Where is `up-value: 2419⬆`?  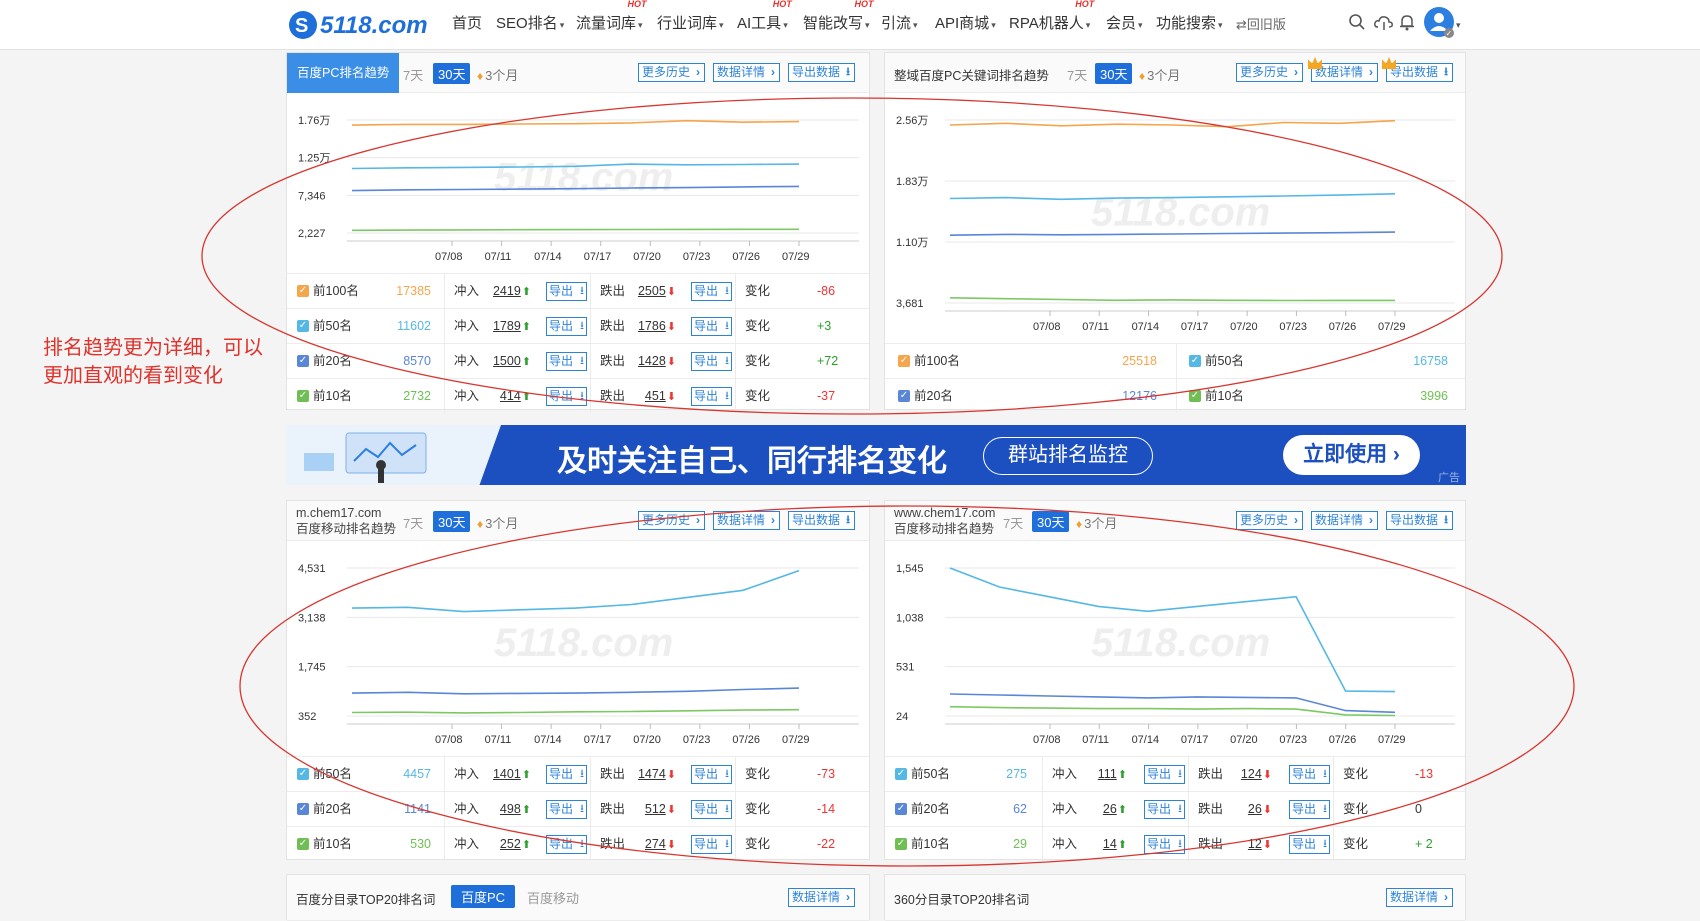
up-value: 2419⬆ is located at coordinates (512, 291).